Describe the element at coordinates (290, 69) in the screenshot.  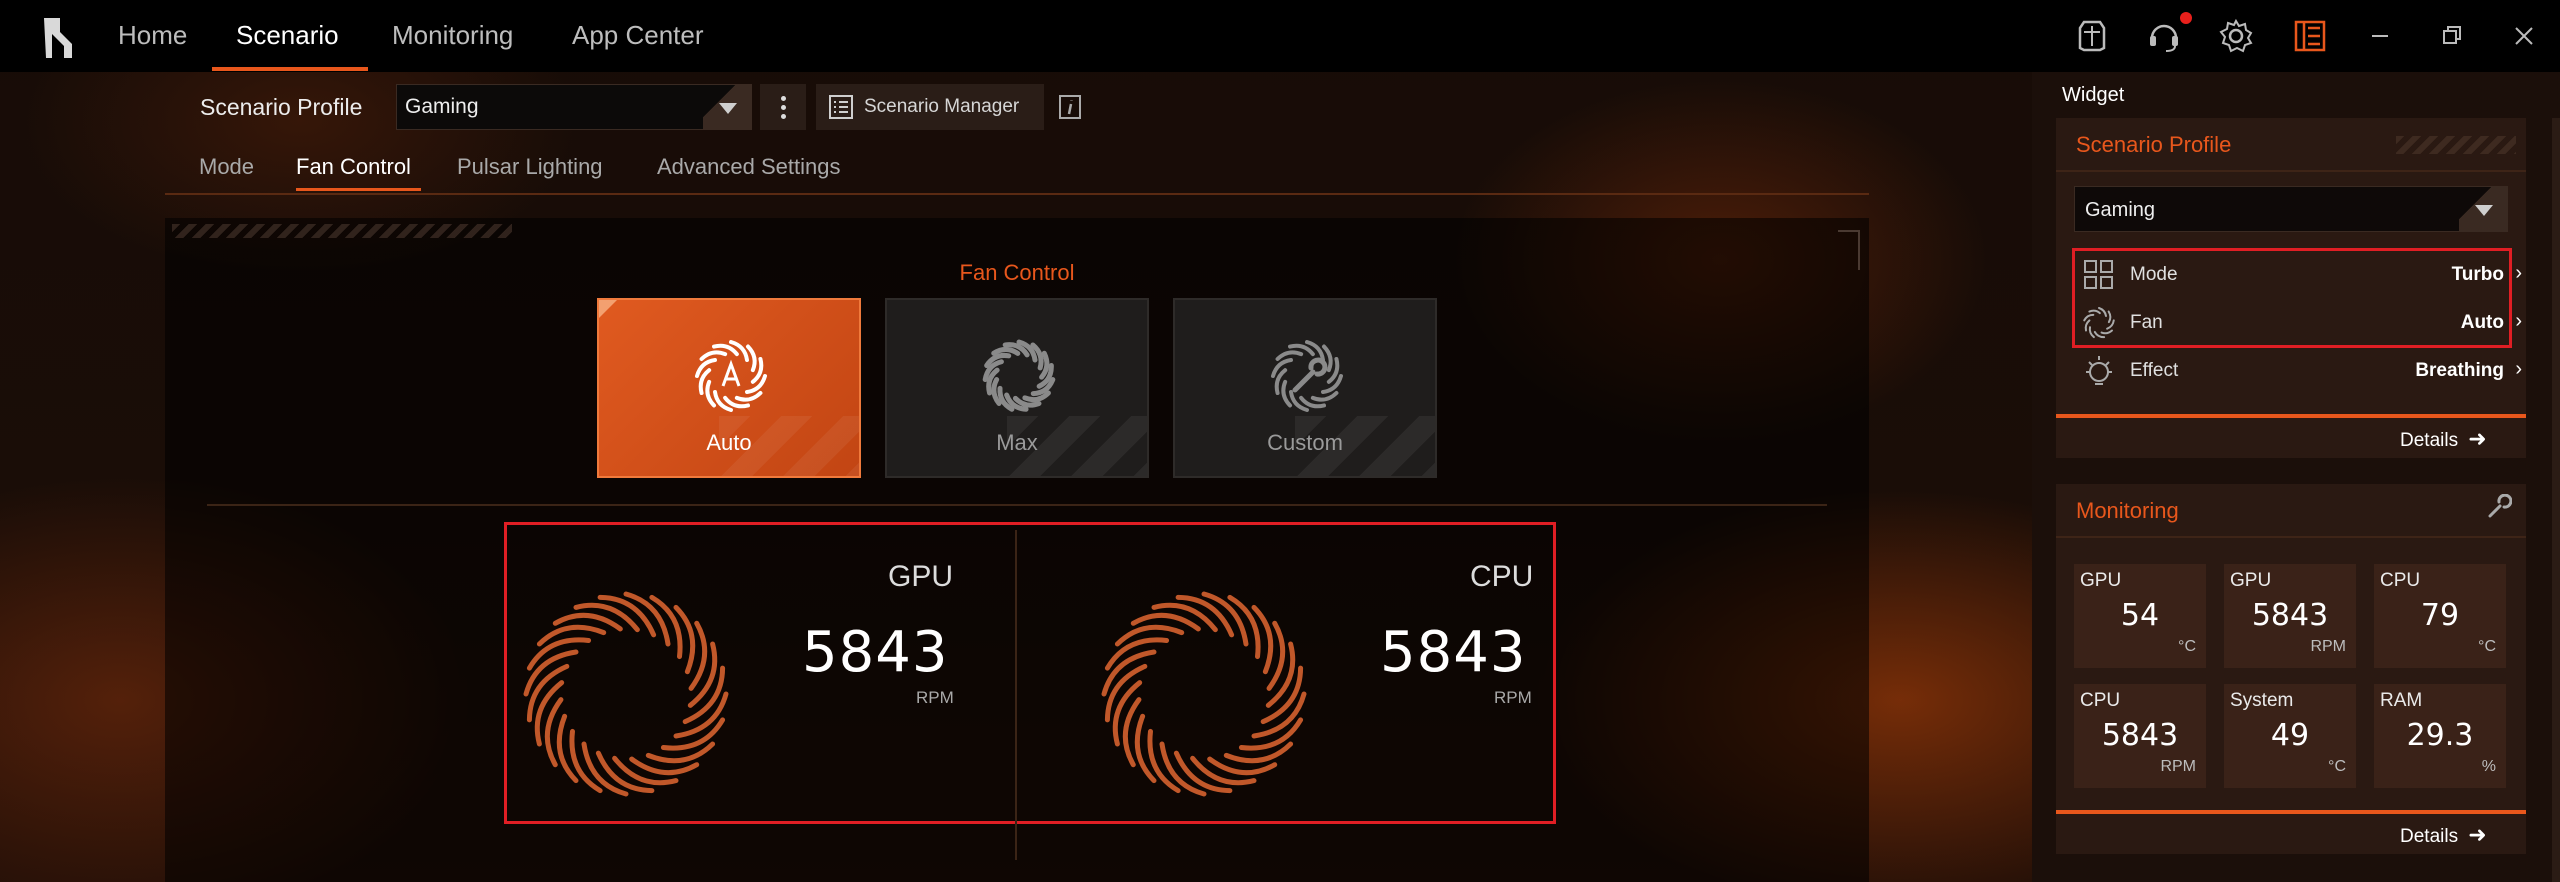
I see `nav-active-indicator` at that location.